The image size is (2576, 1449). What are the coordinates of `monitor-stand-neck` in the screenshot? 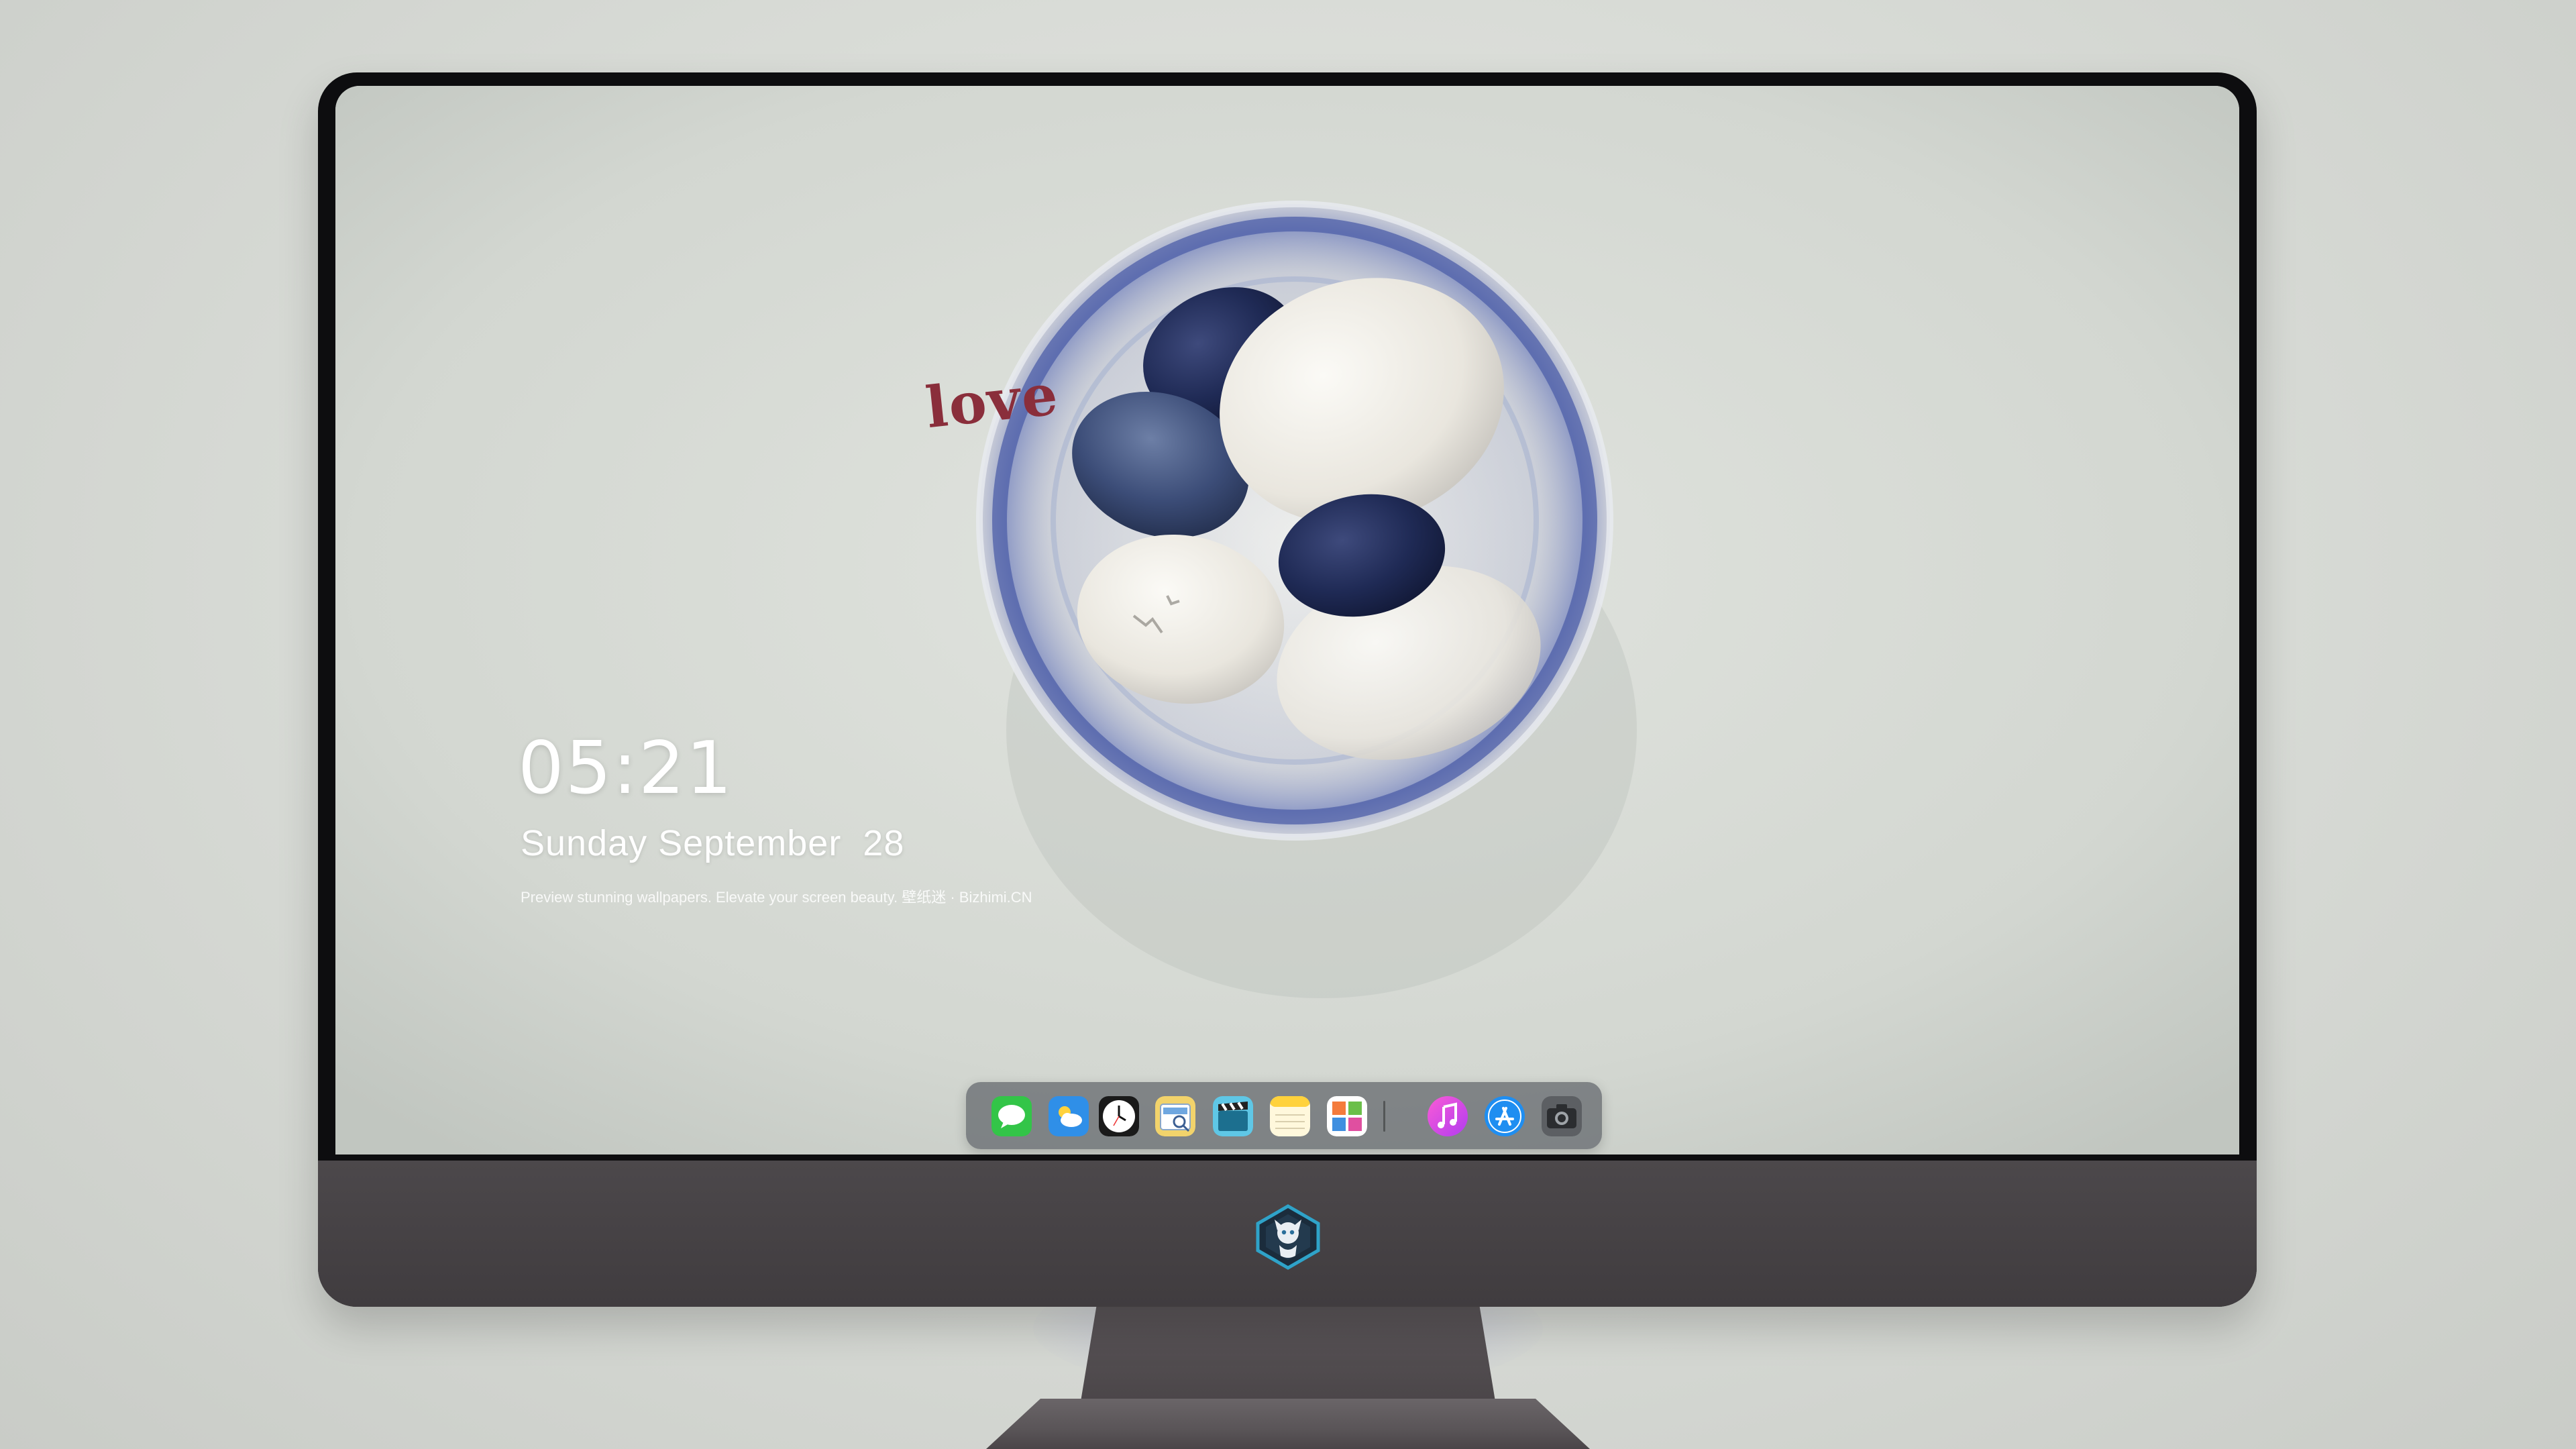 It's located at (1288, 1355).